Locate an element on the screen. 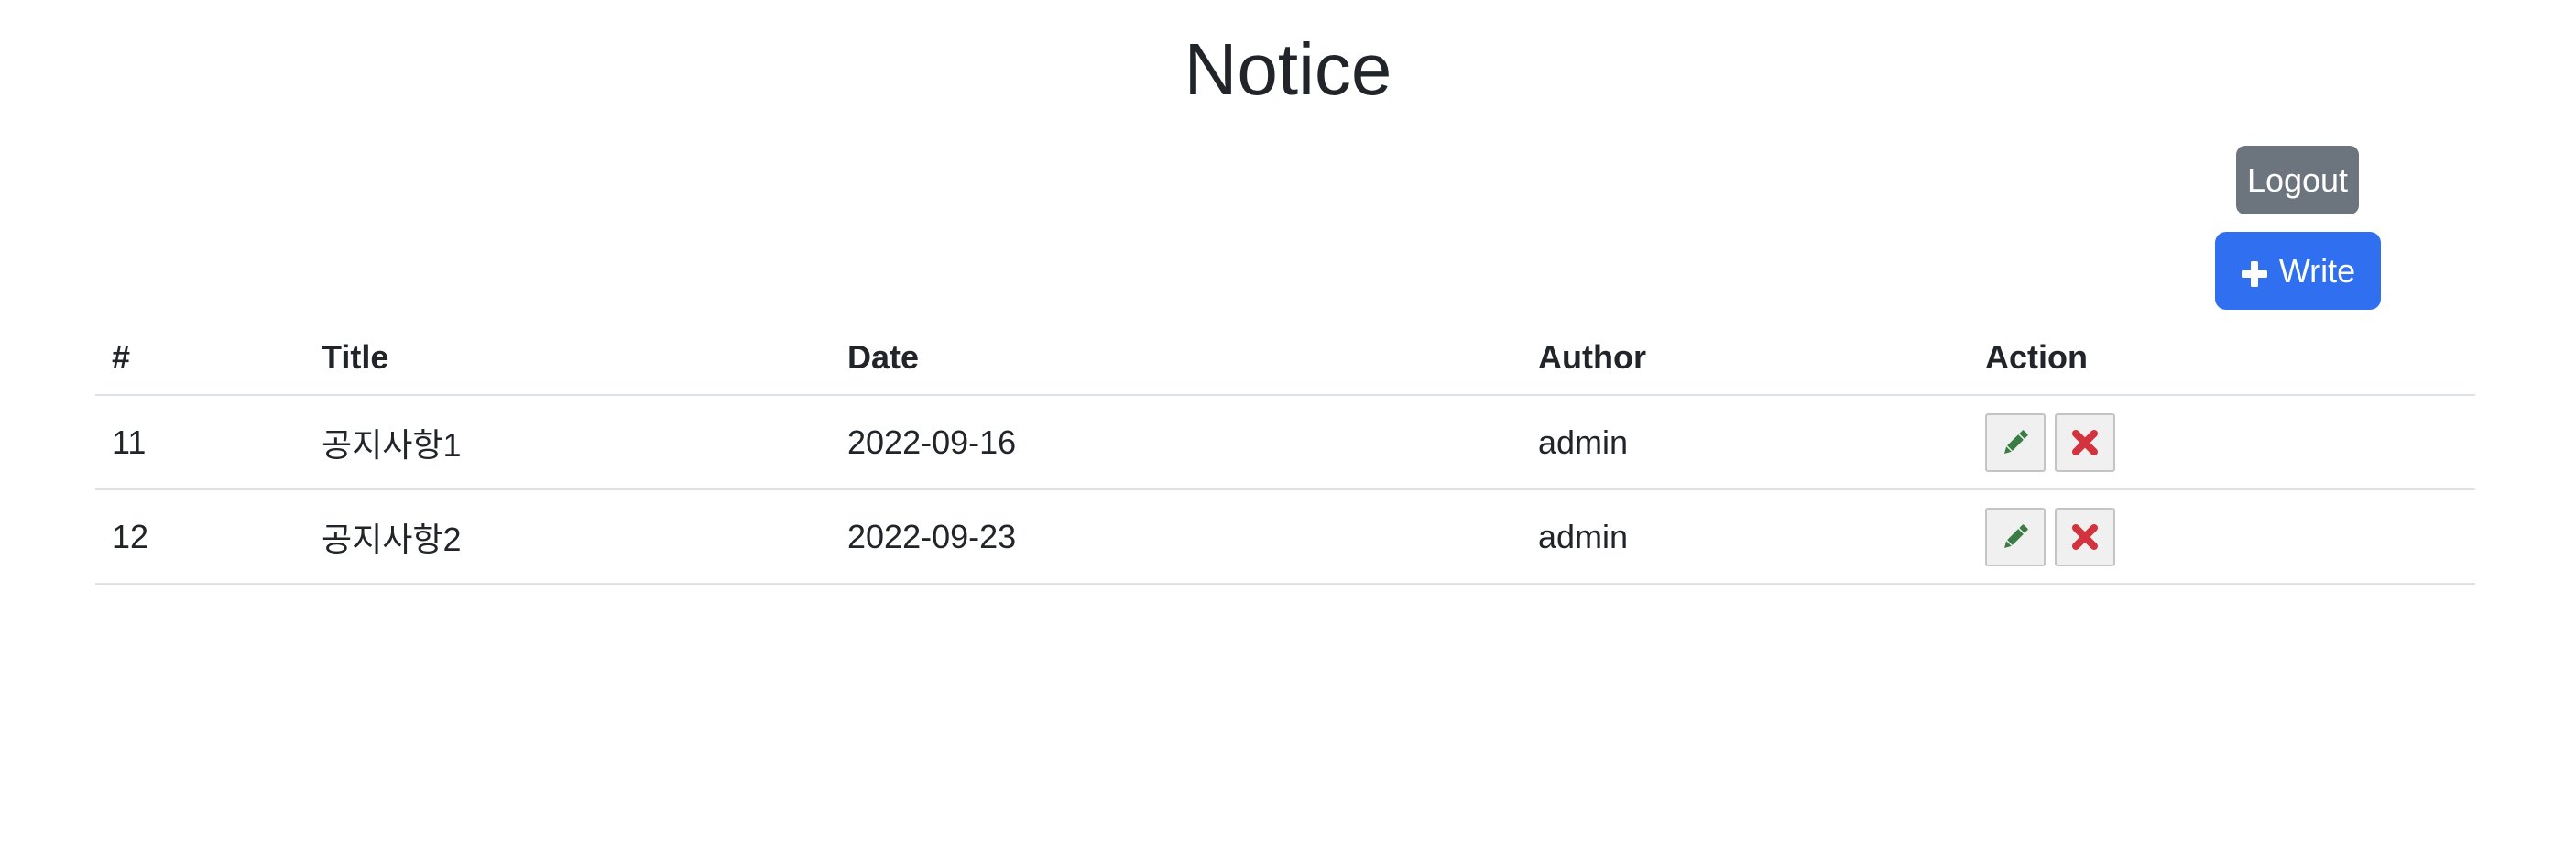 Image resolution: width=2576 pixels, height=867 pixels. logout-button-label: Logout is located at coordinates (2298, 179).